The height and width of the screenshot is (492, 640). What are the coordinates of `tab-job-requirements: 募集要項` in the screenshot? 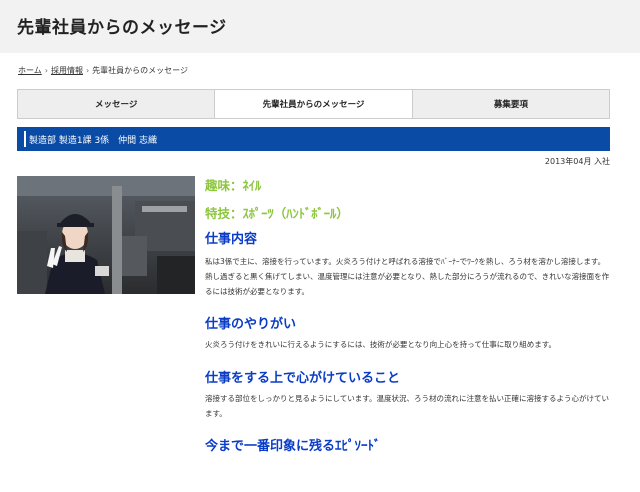 It's located at (510, 104).